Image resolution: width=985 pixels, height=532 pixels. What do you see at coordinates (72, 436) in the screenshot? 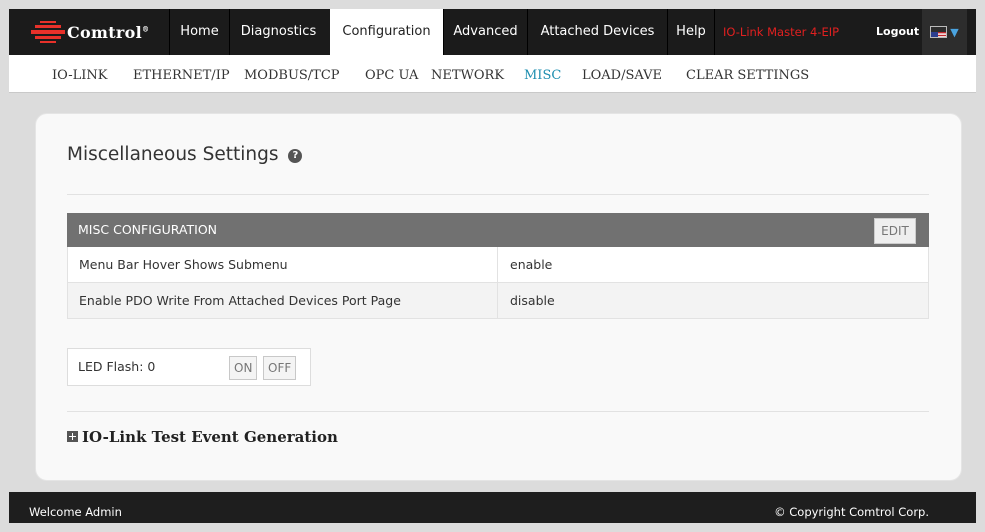
I see `expand-plus-icon` at bounding box center [72, 436].